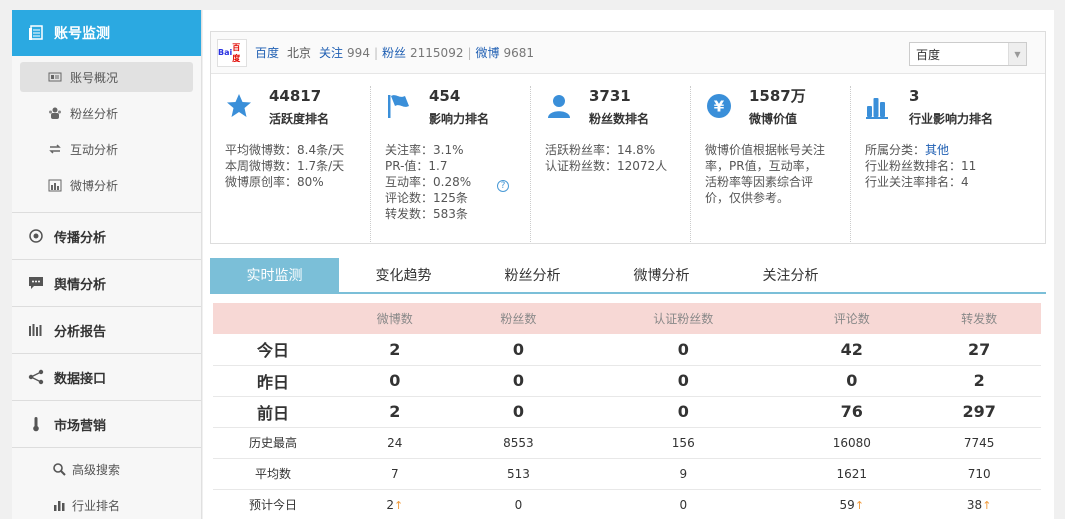 The image size is (1065, 519). What do you see at coordinates (106, 283) in the screenshot?
I see `sidebar-item-opinion: 舆情分析` at bounding box center [106, 283].